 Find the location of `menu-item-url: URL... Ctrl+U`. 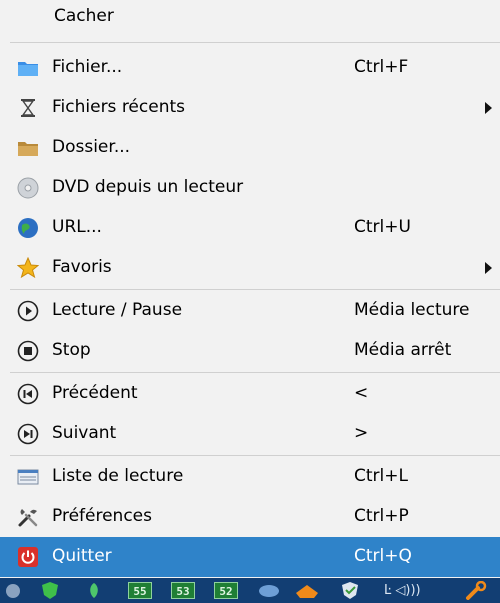

menu-item-url: URL... Ctrl+U is located at coordinates (250, 228).